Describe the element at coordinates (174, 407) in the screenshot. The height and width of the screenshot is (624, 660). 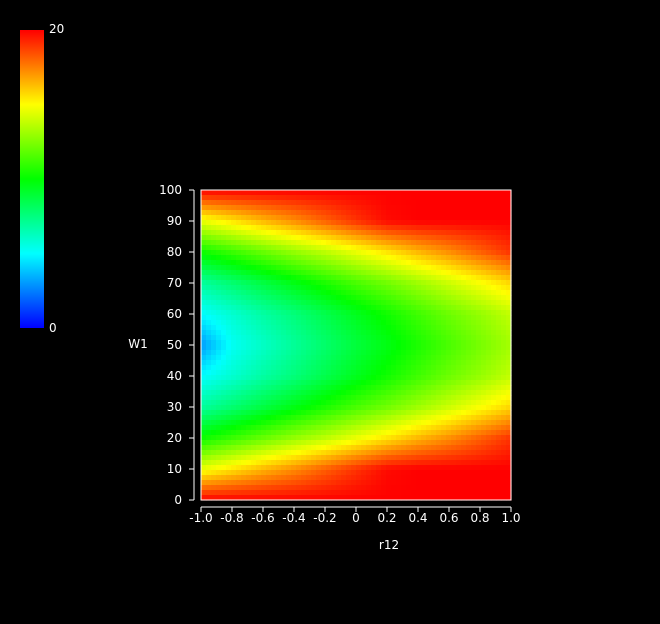
I see `y-tick-label: 30` at that location.